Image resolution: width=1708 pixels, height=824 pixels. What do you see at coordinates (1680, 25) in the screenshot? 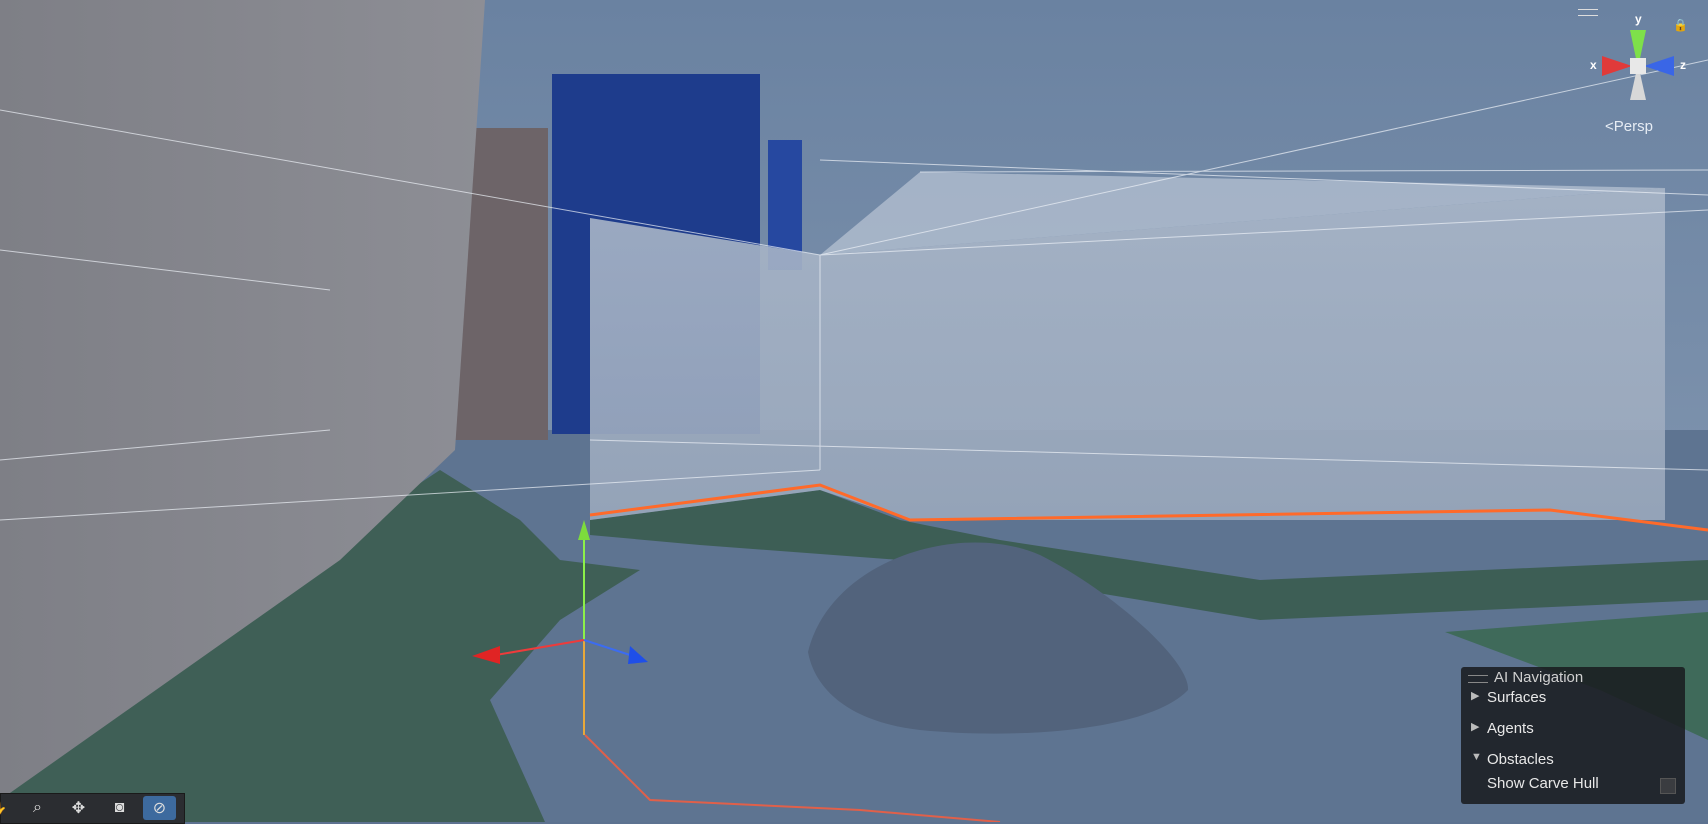
I see `lock-icon: 🔒` at bounding box center [1680, 25].